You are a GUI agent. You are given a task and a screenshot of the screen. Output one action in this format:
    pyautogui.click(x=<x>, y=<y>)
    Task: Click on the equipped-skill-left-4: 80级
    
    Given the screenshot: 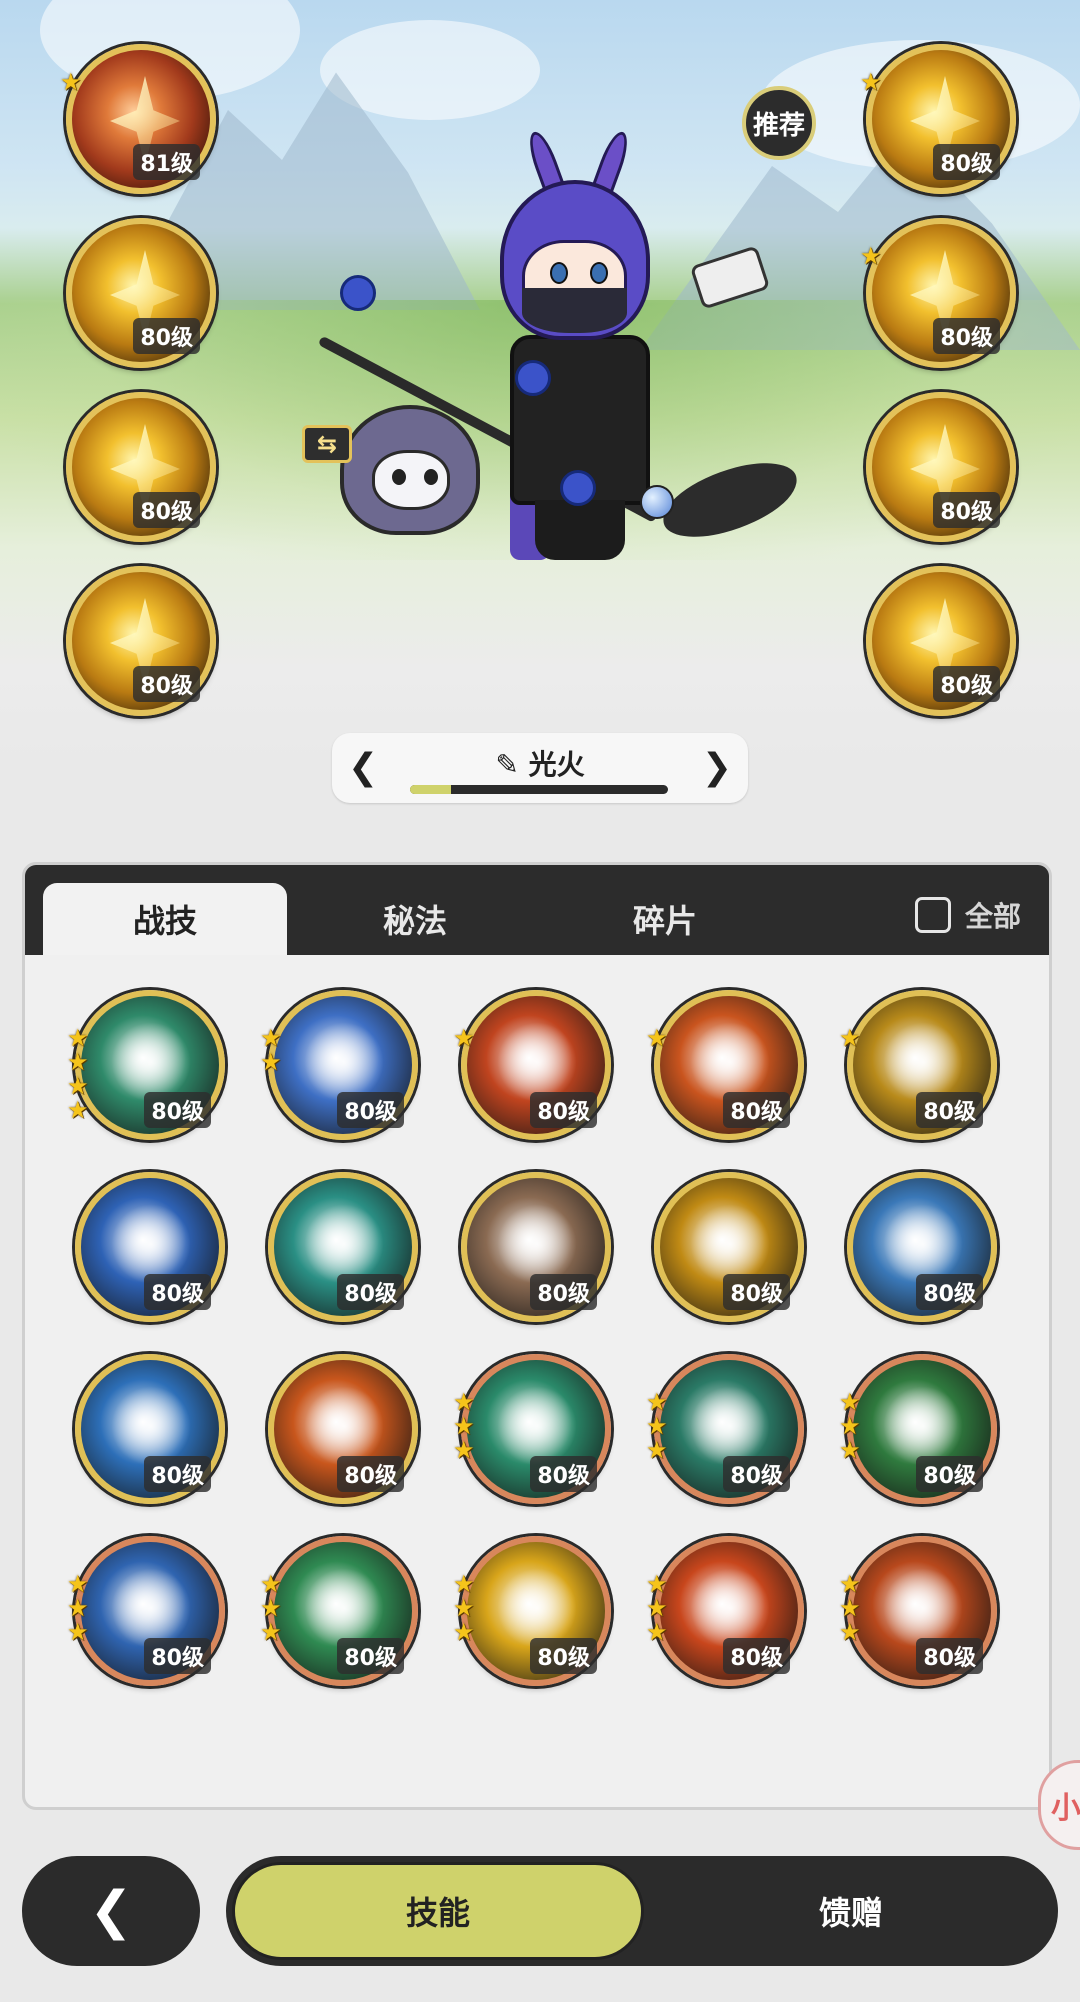 What is the action you would take?
    pyautogui.click(x=141, y=641)
    